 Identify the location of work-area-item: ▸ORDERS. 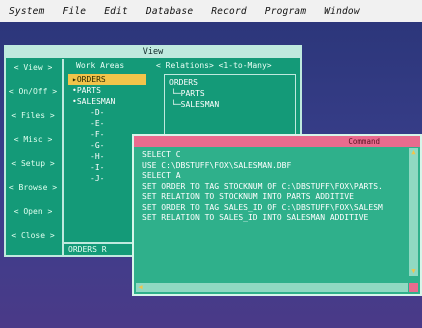
(107, 79).